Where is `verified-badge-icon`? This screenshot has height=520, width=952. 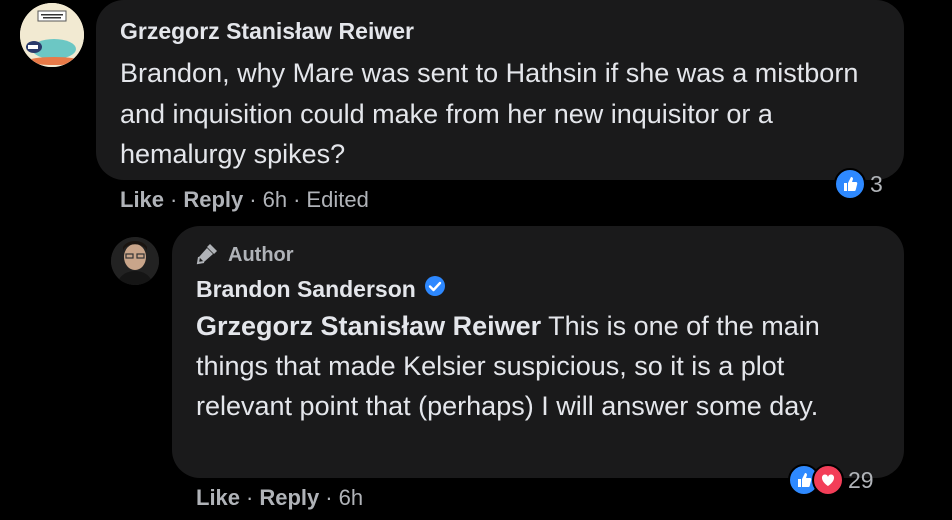
verified-badge-icon is located at coordinates (435, 289).